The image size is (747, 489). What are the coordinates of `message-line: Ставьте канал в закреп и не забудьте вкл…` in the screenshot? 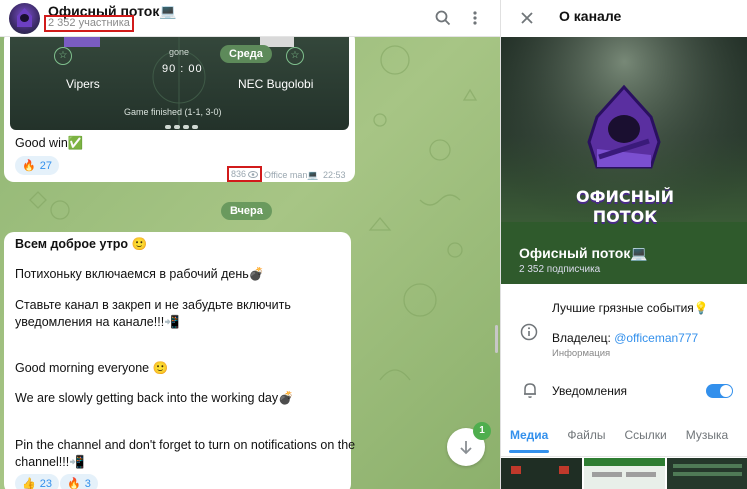 It's located at (153, 305).